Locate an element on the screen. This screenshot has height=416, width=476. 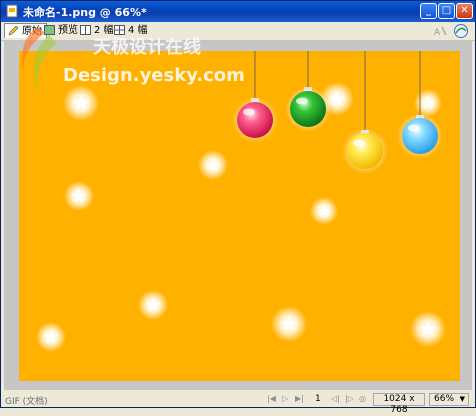
watermark-line1: 天极设计在线 is located at coordinates (147, 47).